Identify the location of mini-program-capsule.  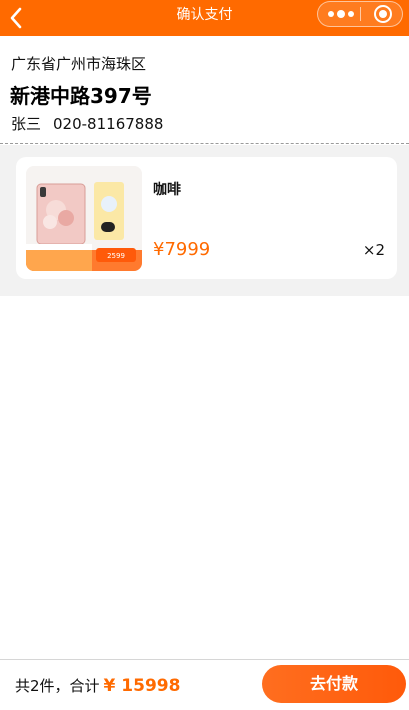
(360, 14).